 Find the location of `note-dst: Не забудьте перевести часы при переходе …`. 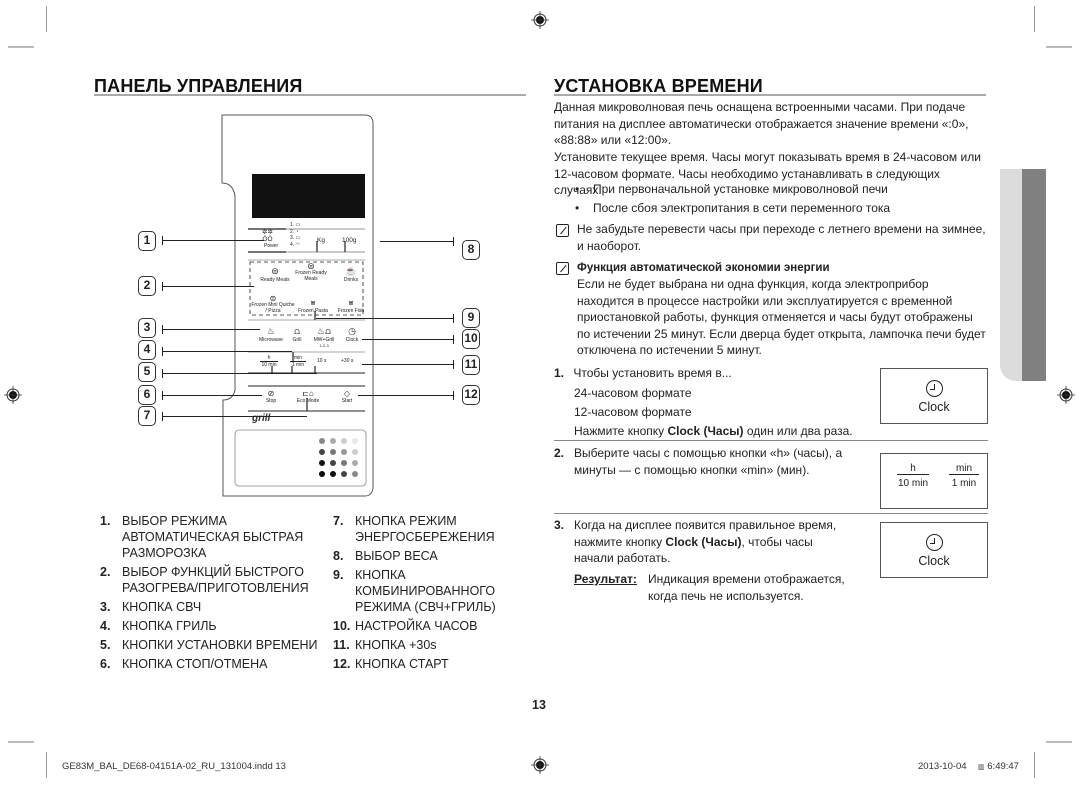

note-dst: Не забудьте перевести часы при переходе … is located at coordinates (781, 237).